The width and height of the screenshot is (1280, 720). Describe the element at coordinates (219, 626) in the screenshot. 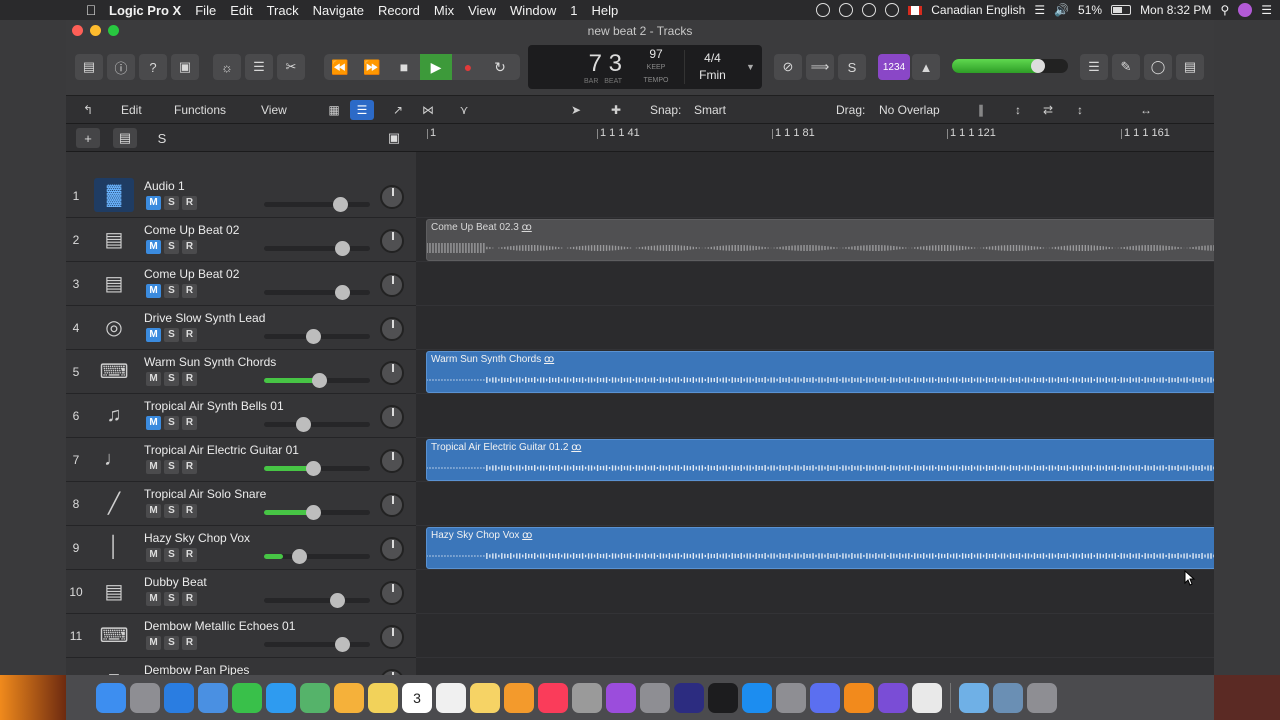

I see `track-name: Dembow Metallic Echoes 01` at that location.